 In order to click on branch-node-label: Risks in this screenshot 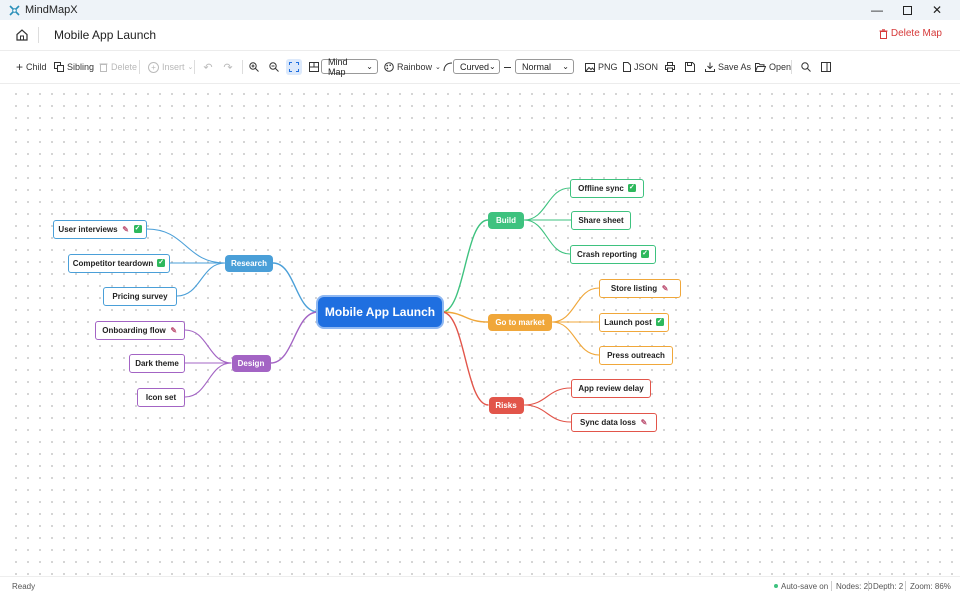, I will do `click(506, 405)`.